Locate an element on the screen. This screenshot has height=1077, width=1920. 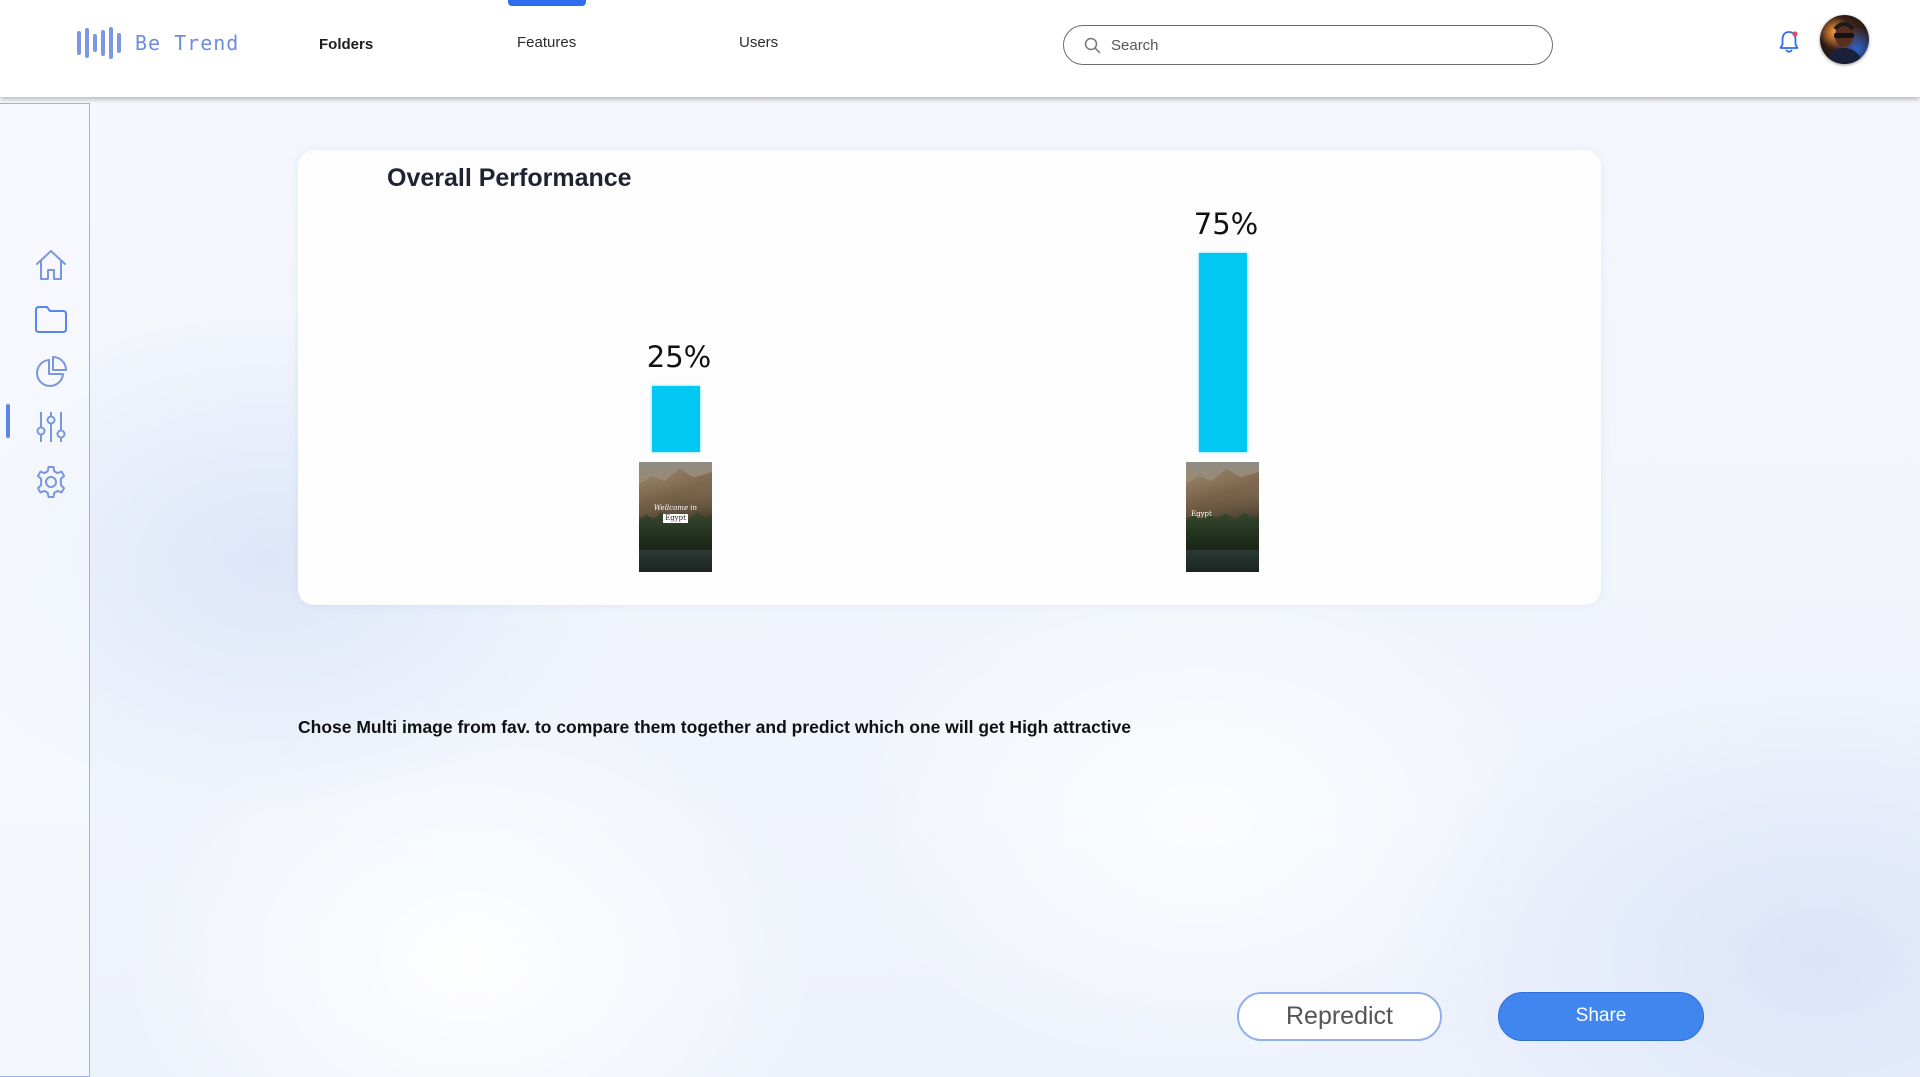
search-bar is located at coordinates (1308, 45).